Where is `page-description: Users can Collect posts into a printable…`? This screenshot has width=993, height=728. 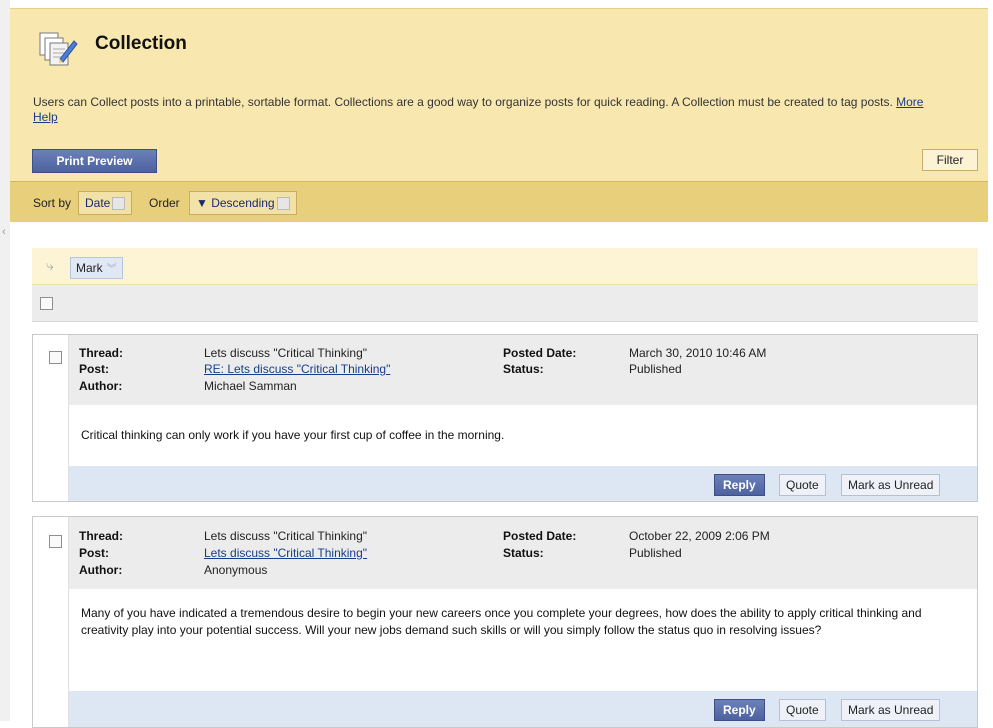 page-description: Users can Collect posts into a printable… is located at coordinates (483, 110).